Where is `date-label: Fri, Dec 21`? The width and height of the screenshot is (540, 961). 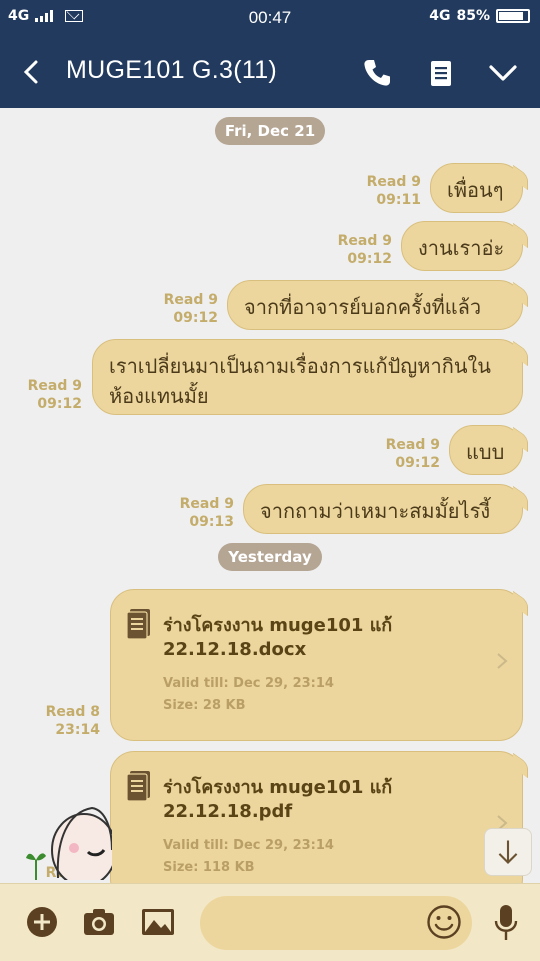 date-label: Fri, Dec 21 is located at coordinates (270, 131).